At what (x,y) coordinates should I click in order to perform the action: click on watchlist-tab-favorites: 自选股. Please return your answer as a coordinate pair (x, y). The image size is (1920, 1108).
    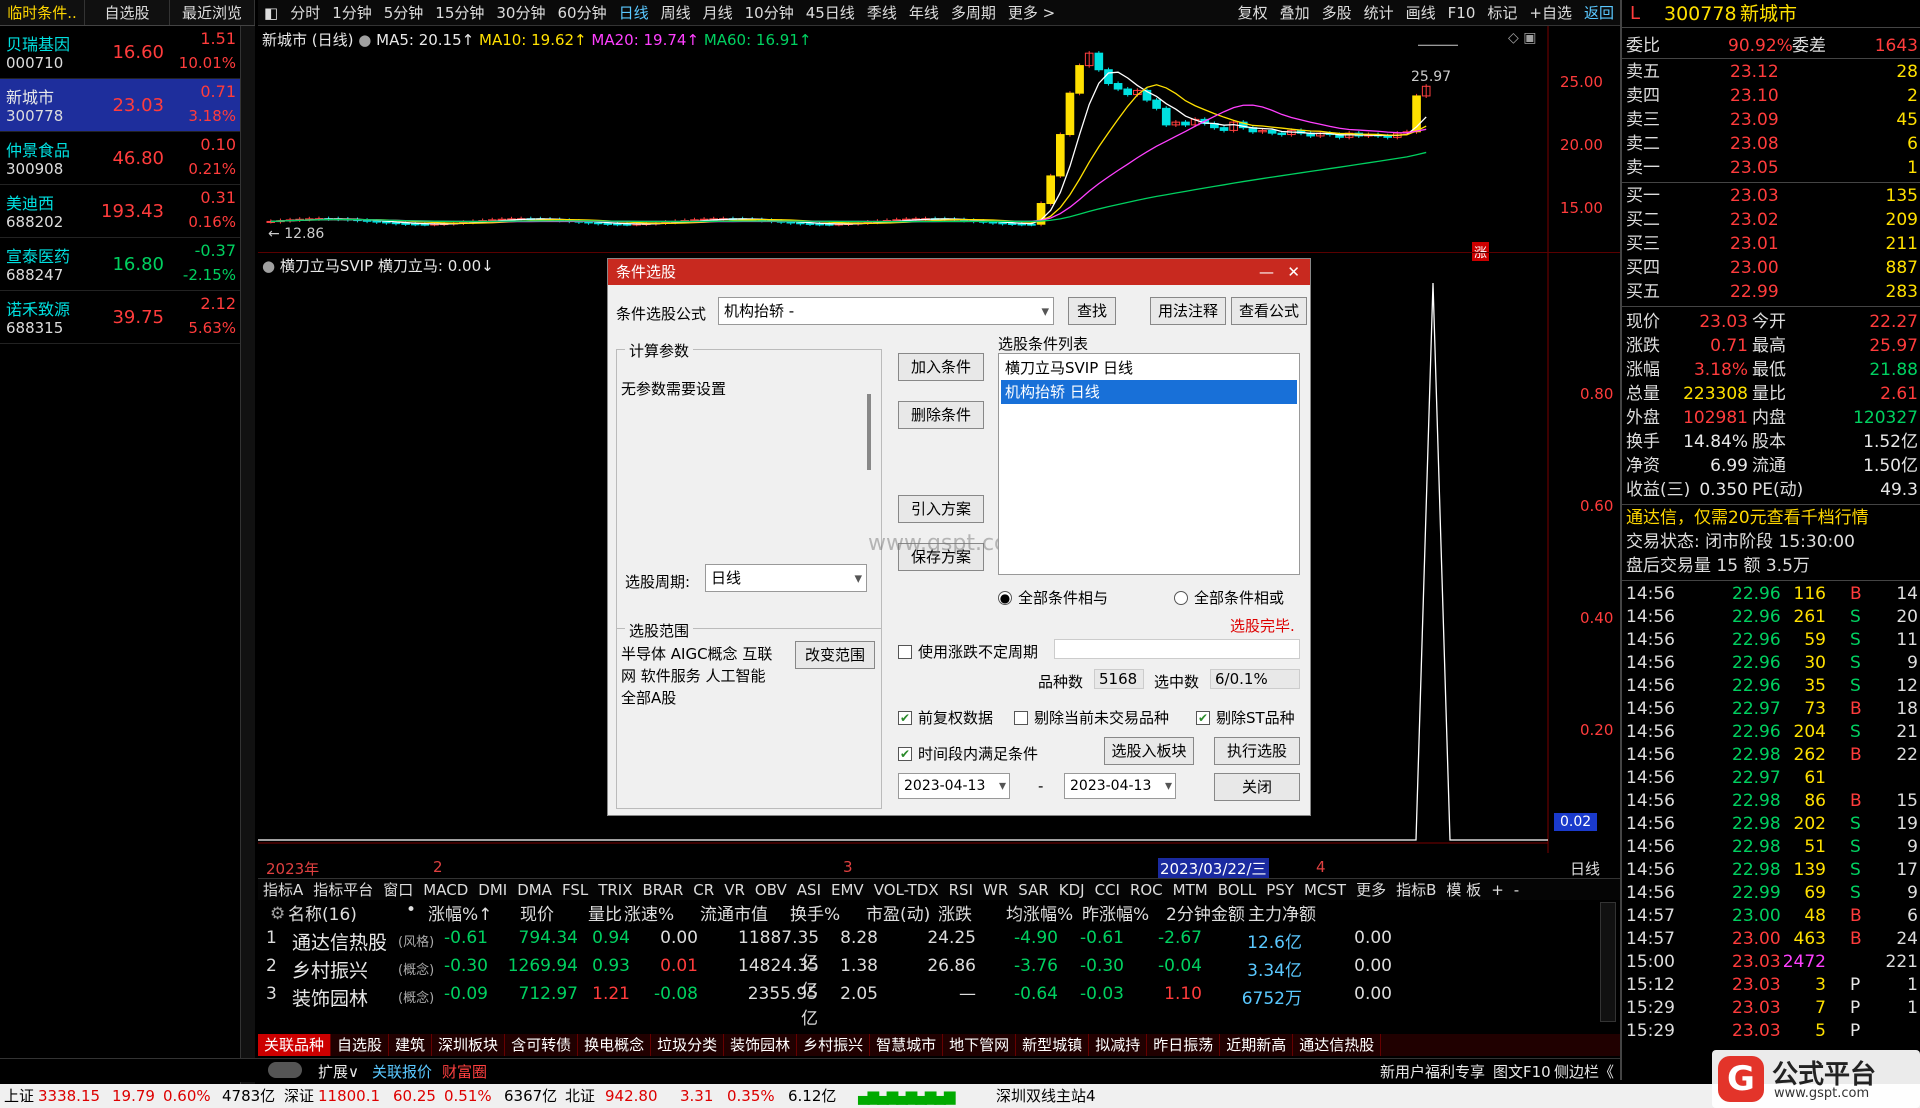
    Looking at the image, I should click on (127, 12).